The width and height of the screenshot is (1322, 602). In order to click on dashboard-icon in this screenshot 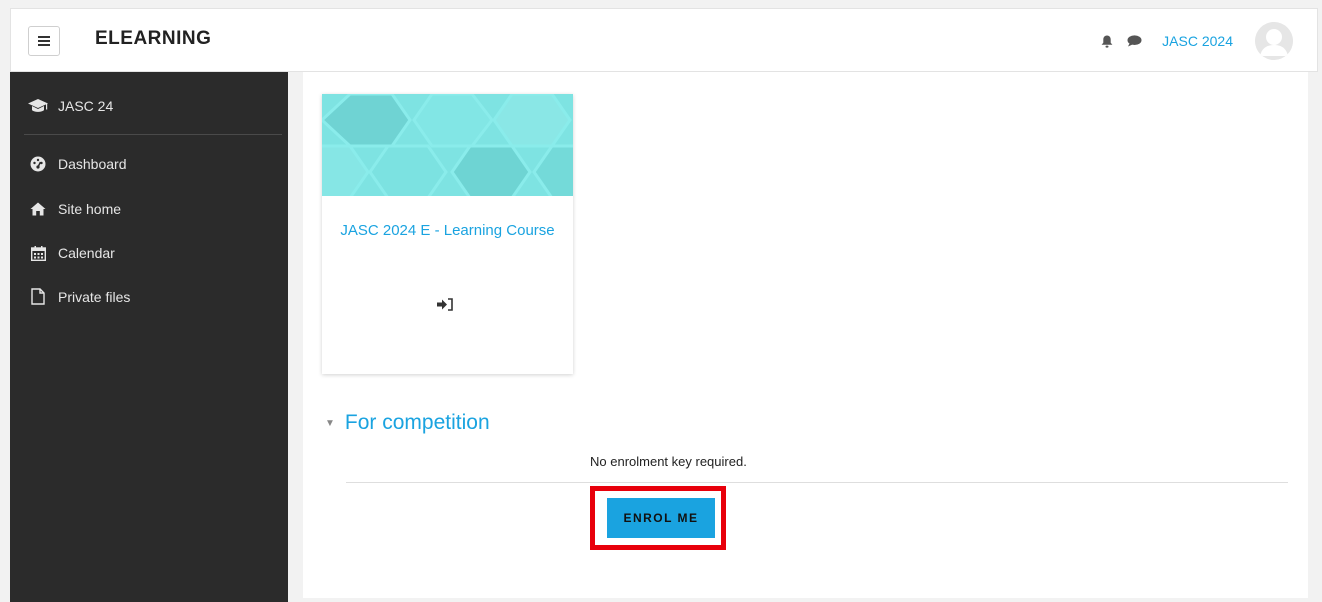, I will do `click(38, 164)`.